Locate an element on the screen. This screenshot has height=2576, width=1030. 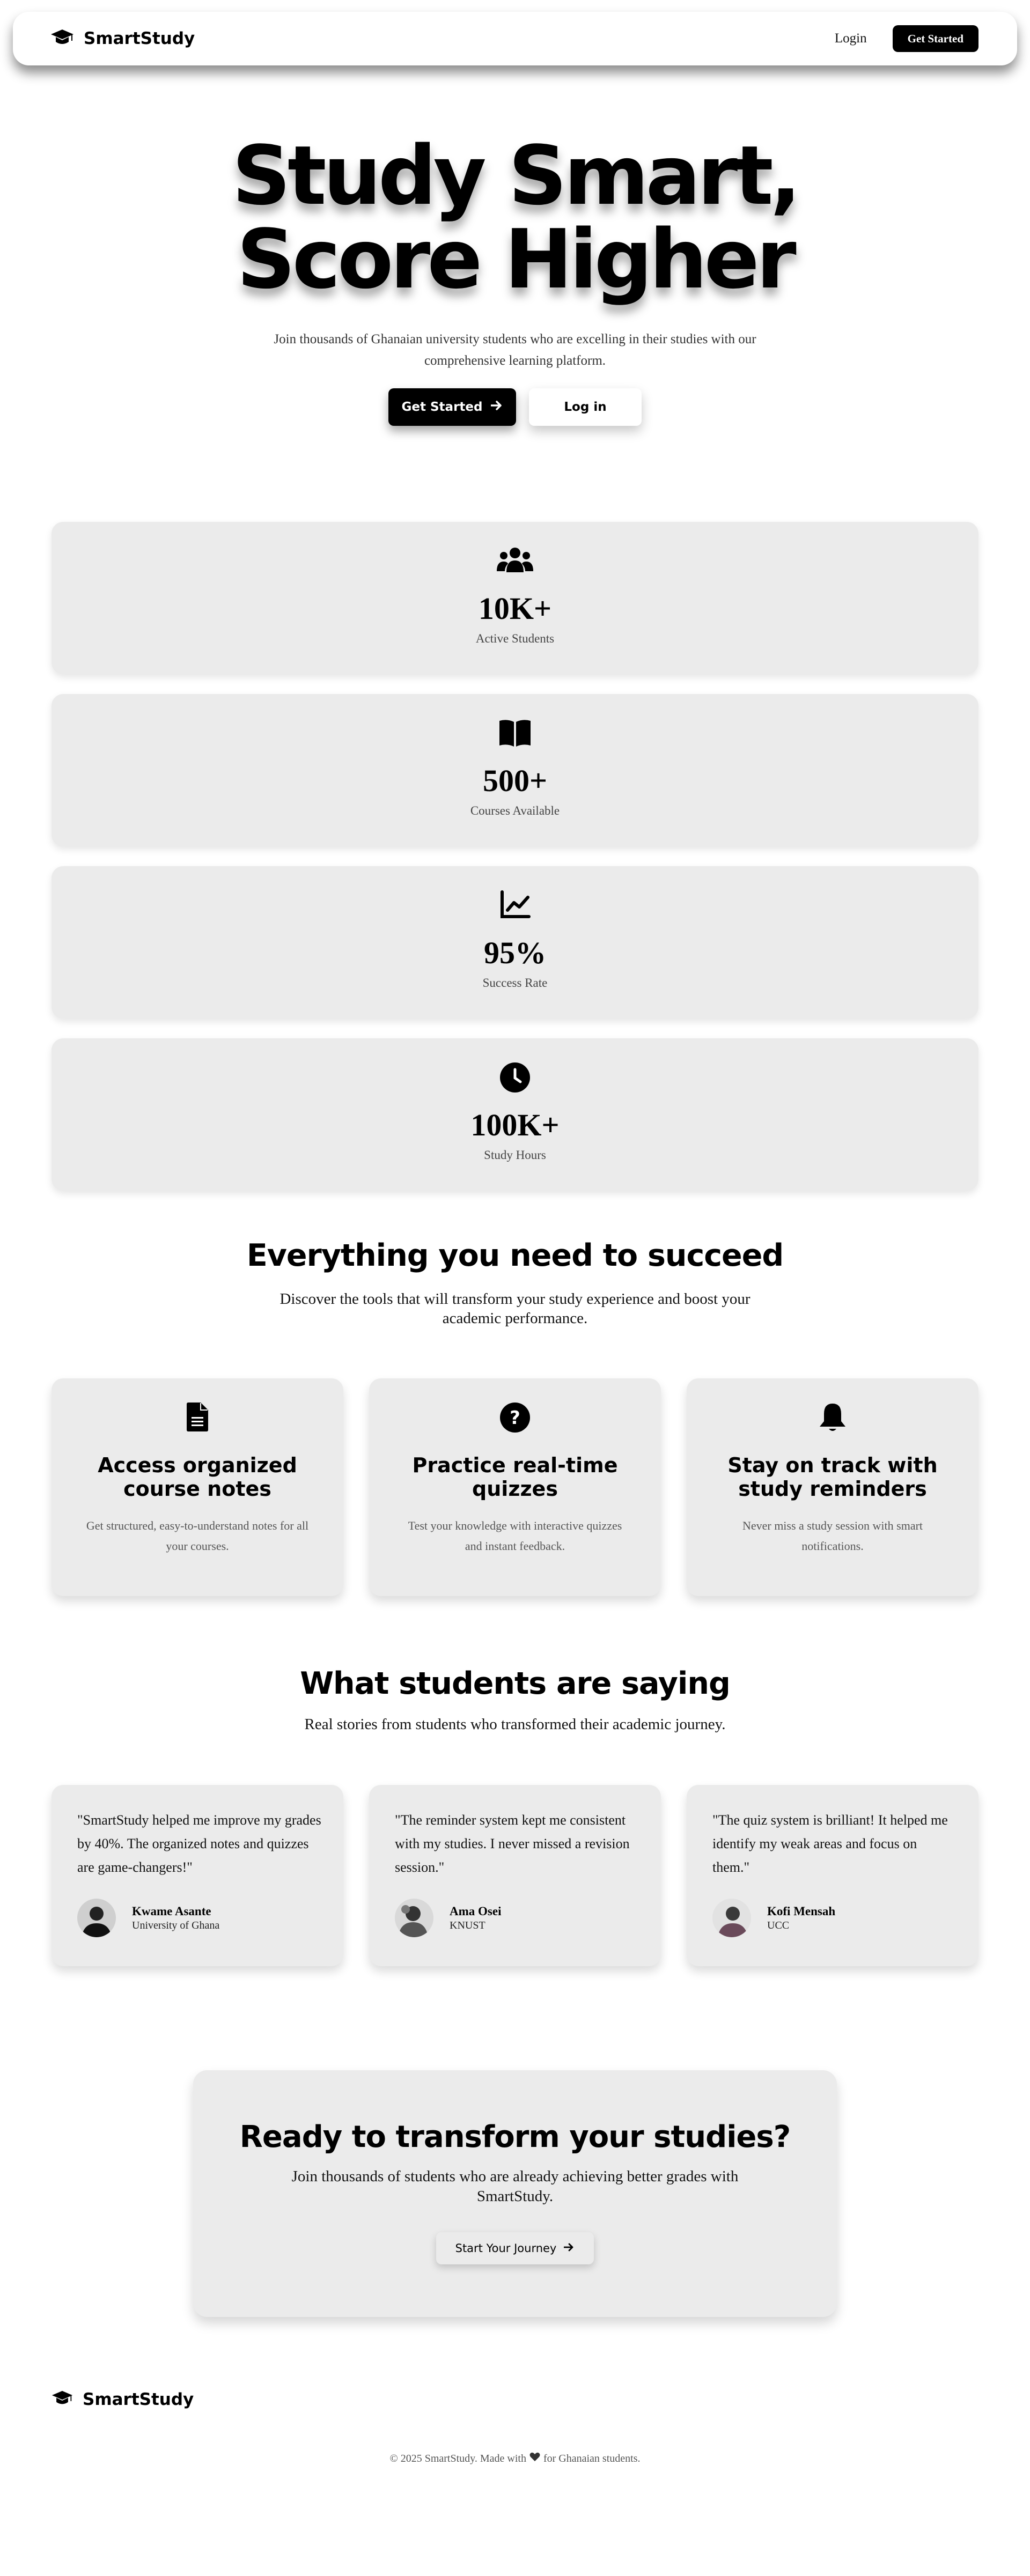
top-navbar: SmartStudy Login Get Started is located at coordinates (515, 38).